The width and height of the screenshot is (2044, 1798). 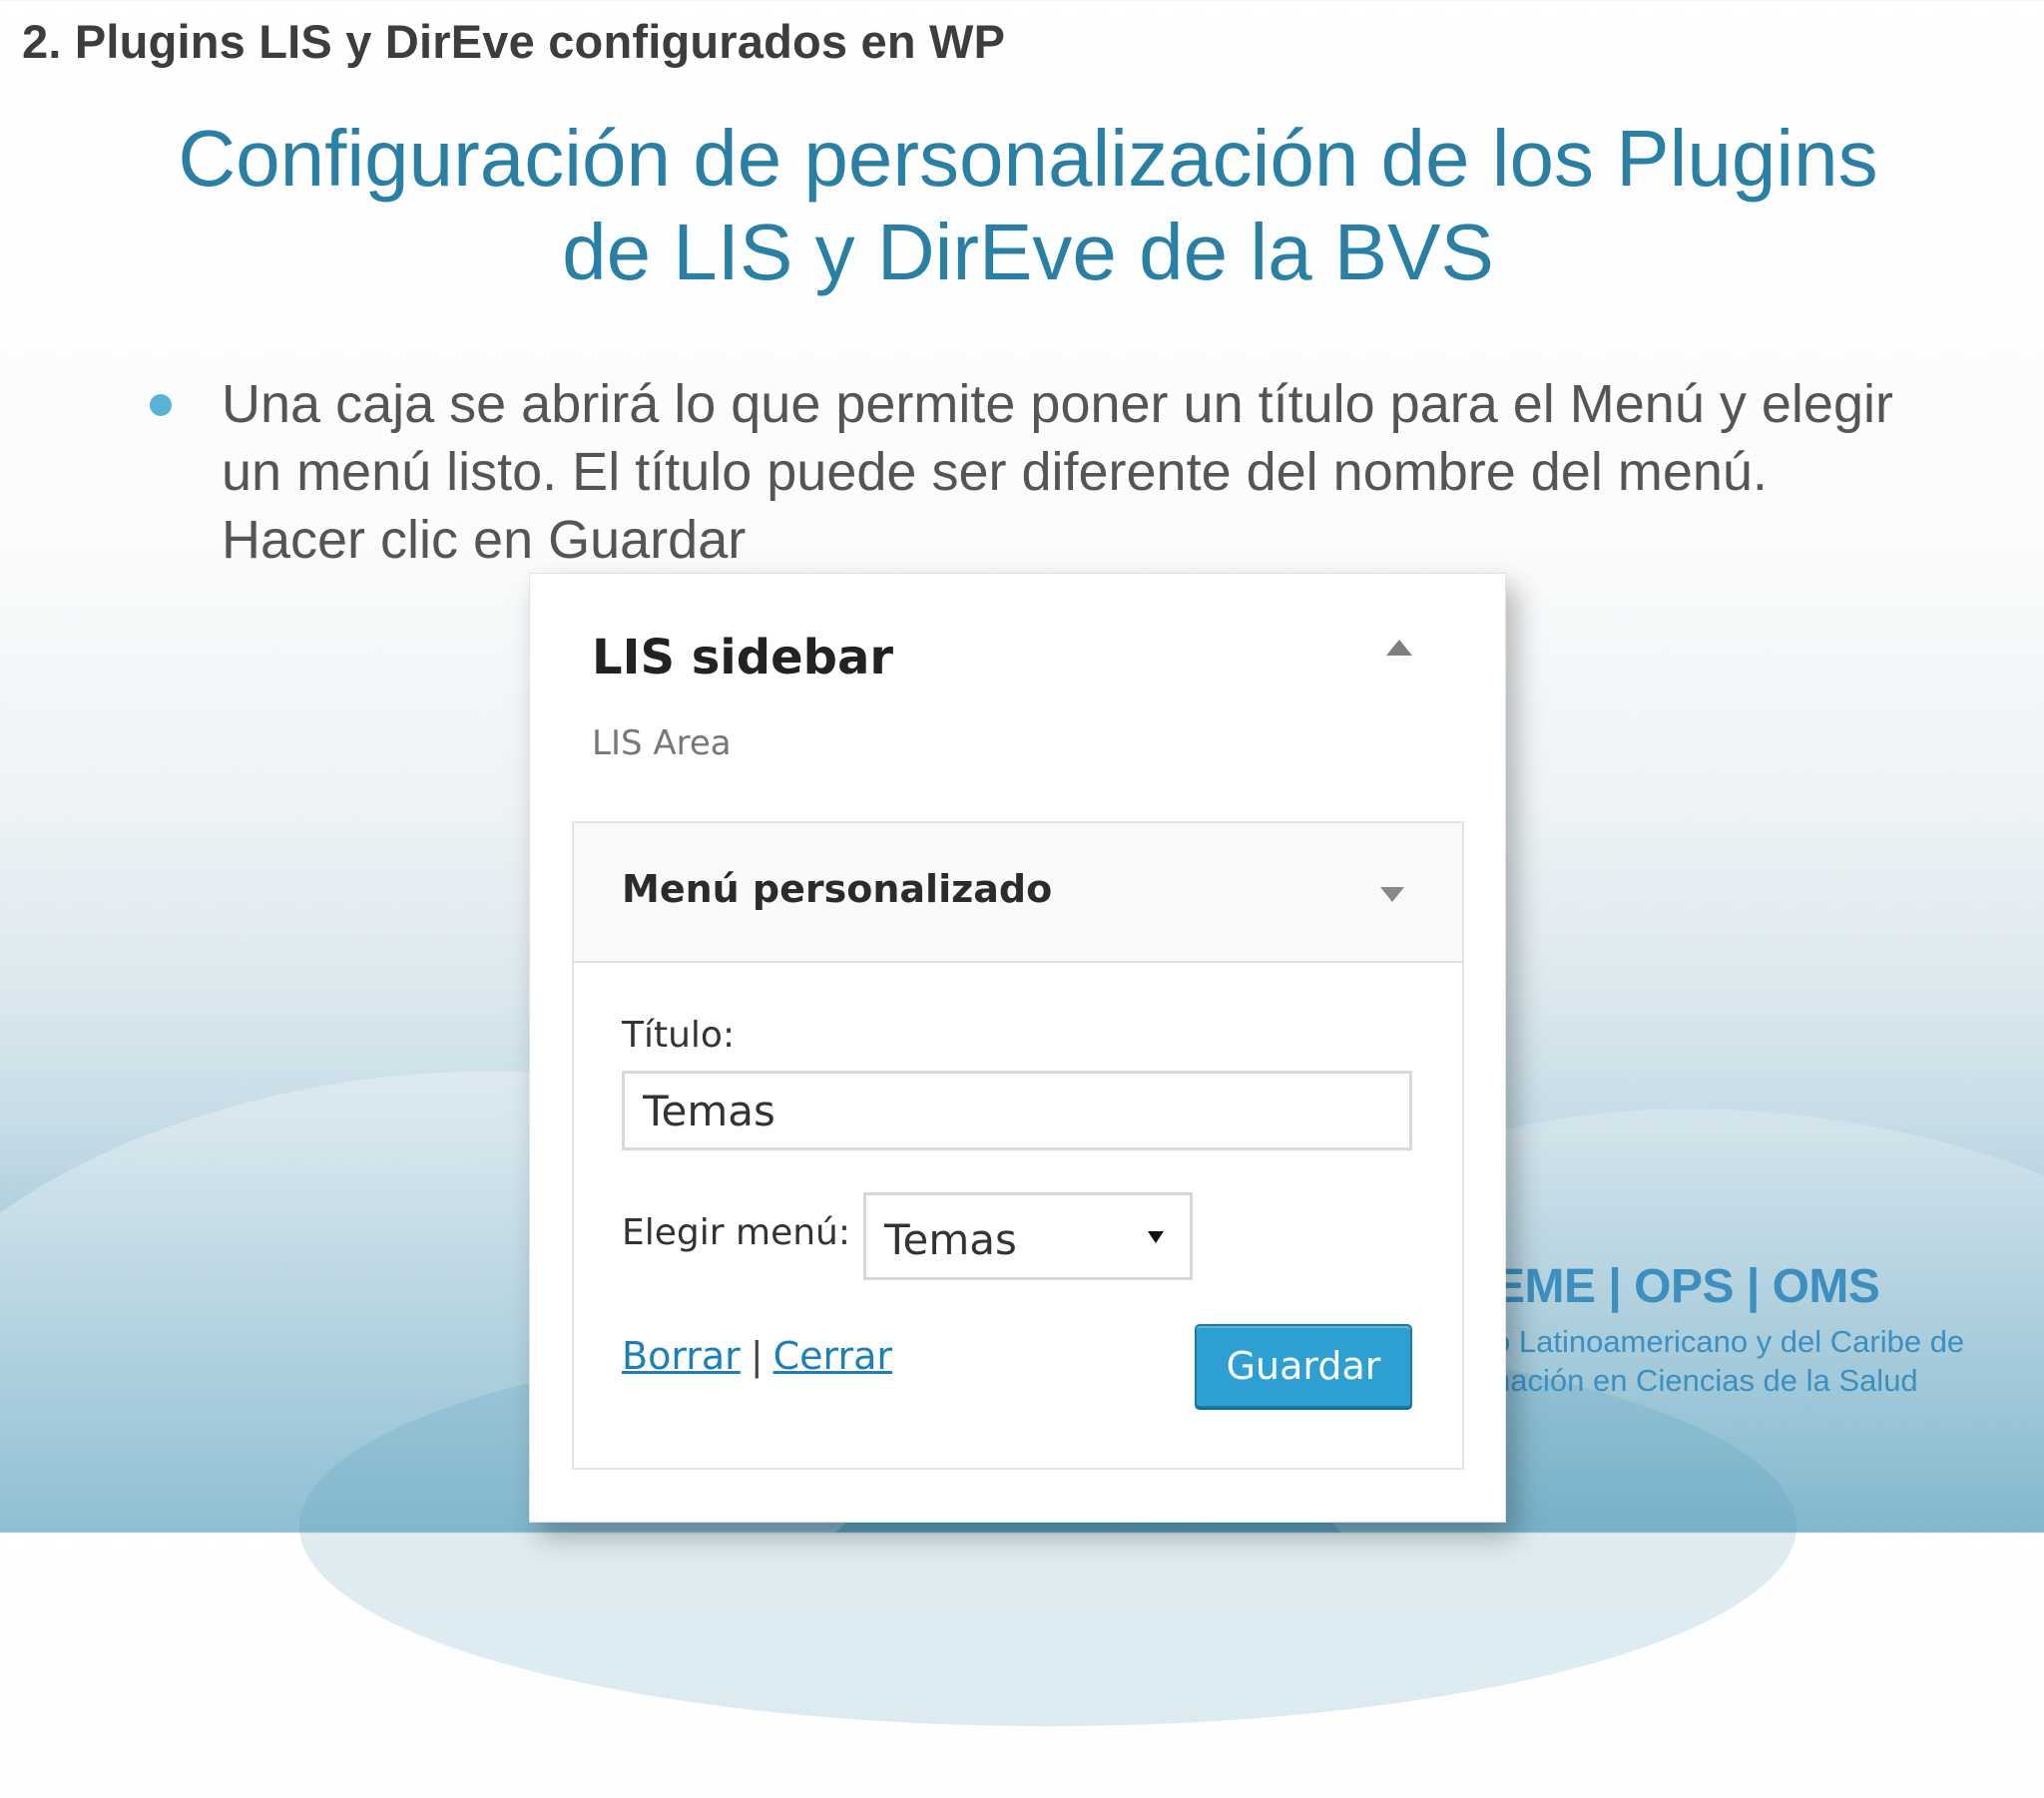 What do you see at coordinates (1028, 252) in the screenshot?
I see `slide-title-line2: de LIS y DirEve de la BVS` at bounding box center [1028, 252].